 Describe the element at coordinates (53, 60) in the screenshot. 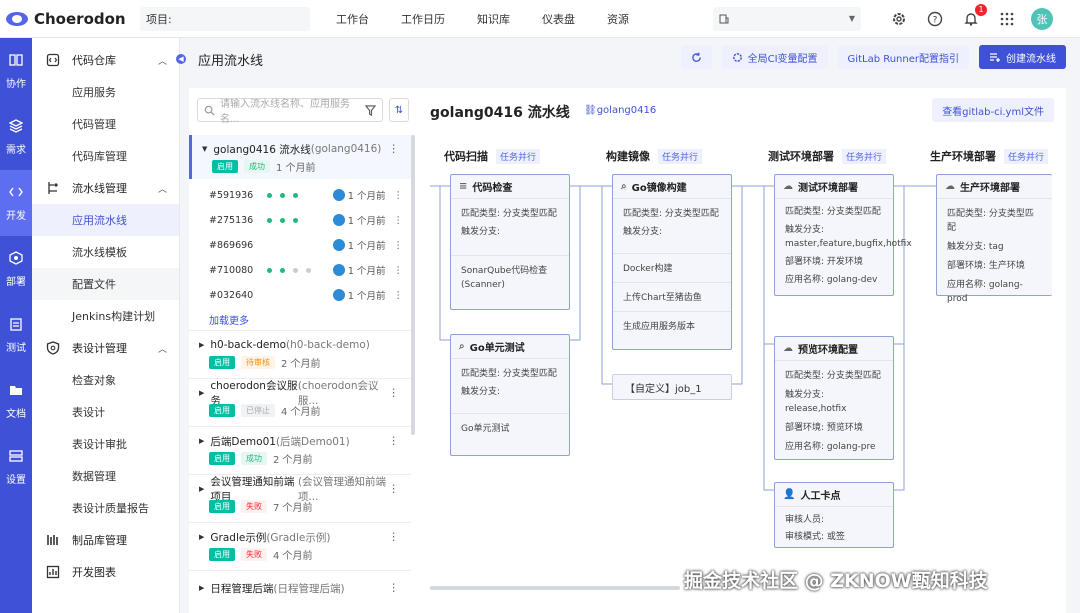

I see `repo-icon` at that location.